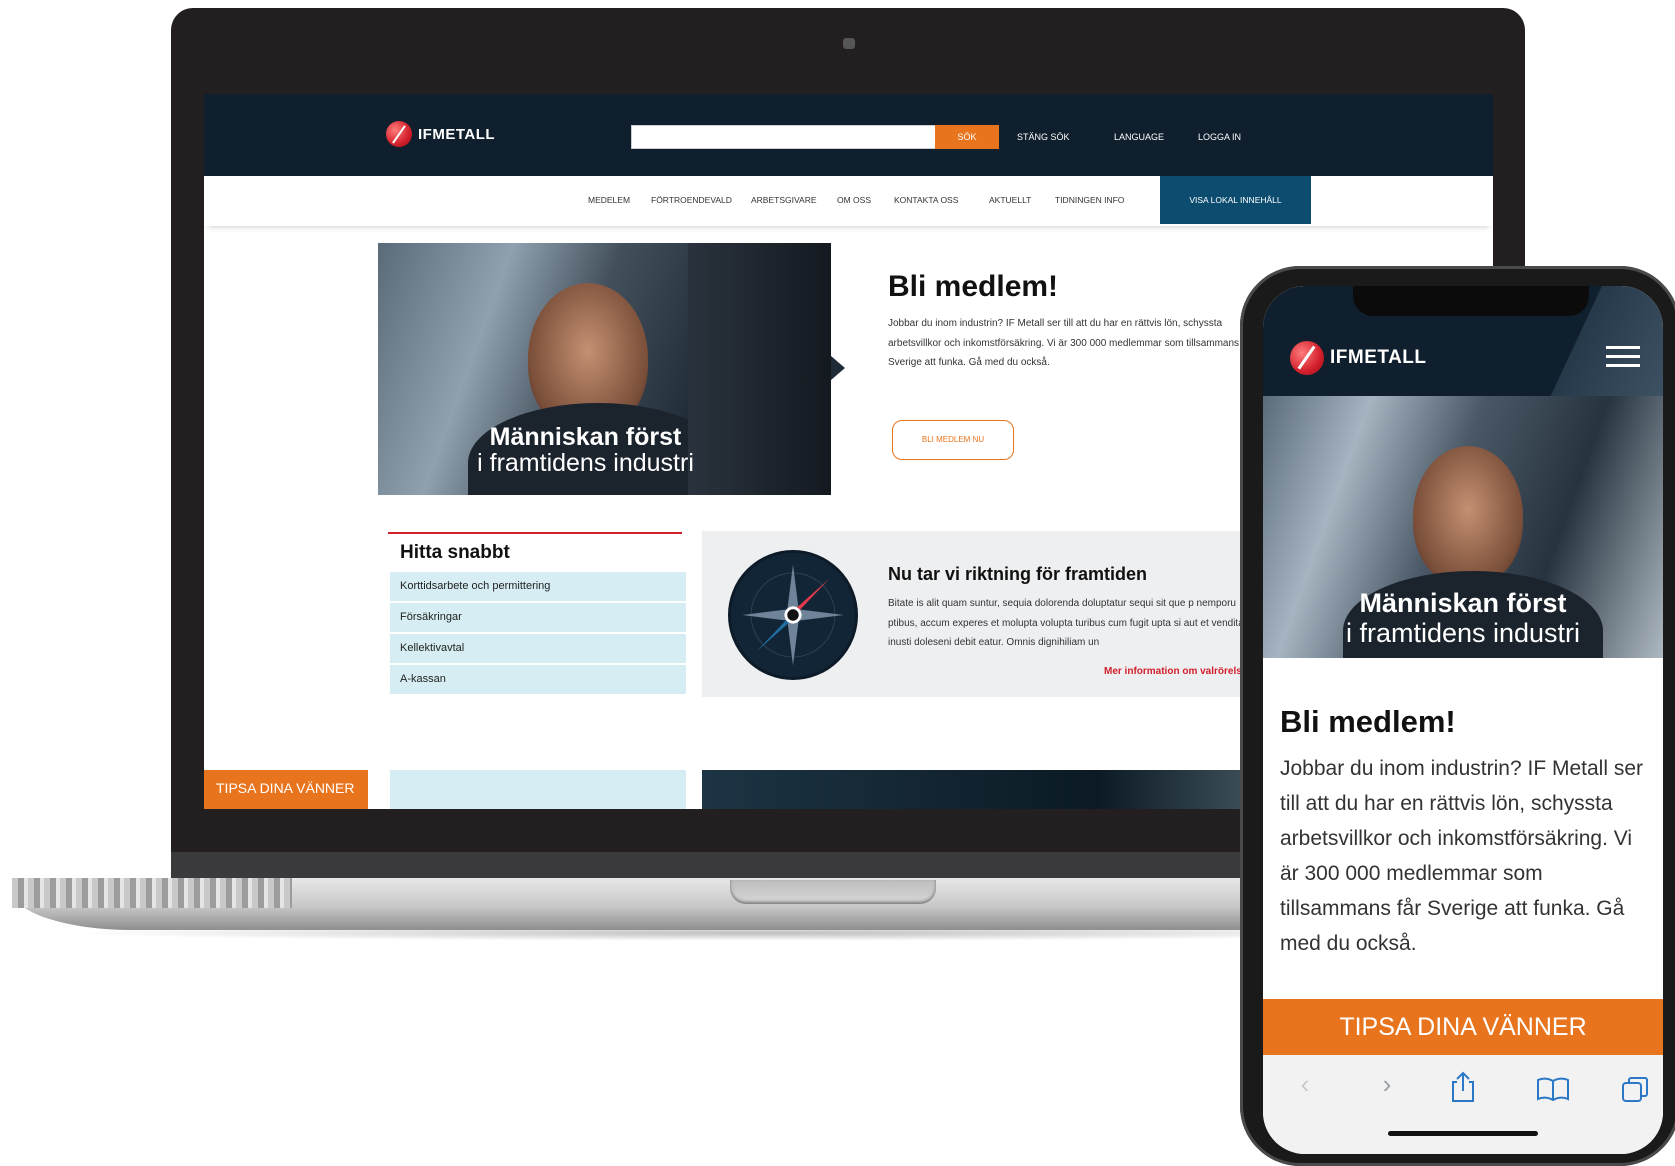  Describe the element at coordinates (538, 679) in the screenshot. I see `quick-link: A-kassan` at that location.